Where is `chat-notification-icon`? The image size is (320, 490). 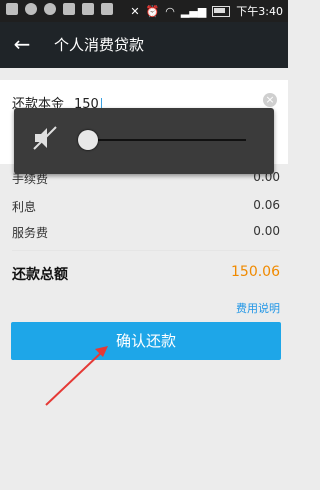 chat-notification-icon is located at coordinates (31, 9).